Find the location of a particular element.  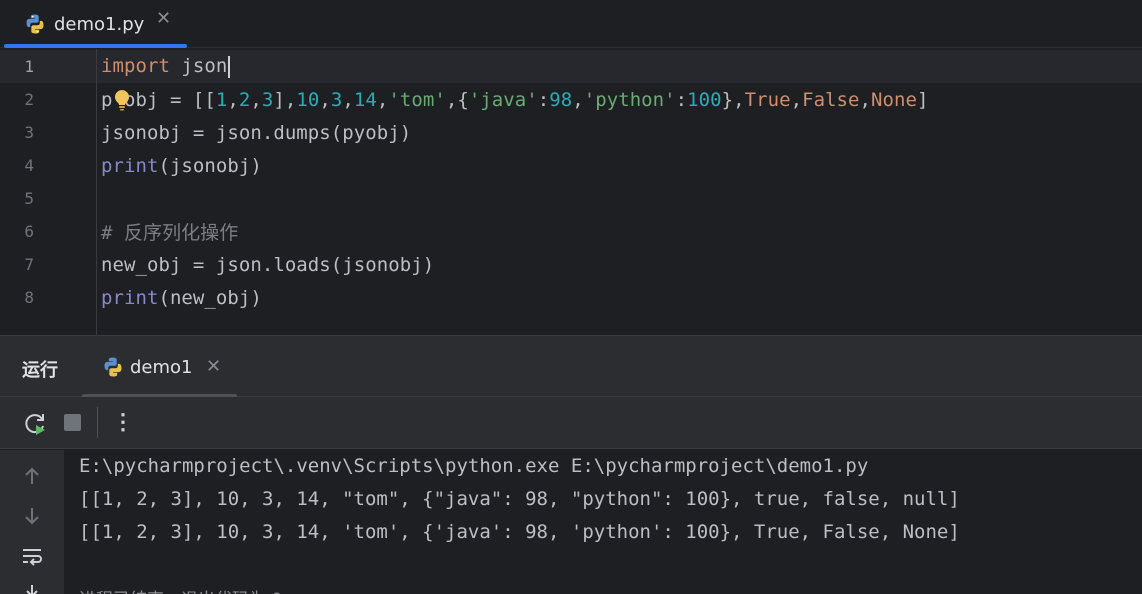

code-line-3: 3 jsonobj = json.dumps(pyobj) is located at coordinates (571, 132).